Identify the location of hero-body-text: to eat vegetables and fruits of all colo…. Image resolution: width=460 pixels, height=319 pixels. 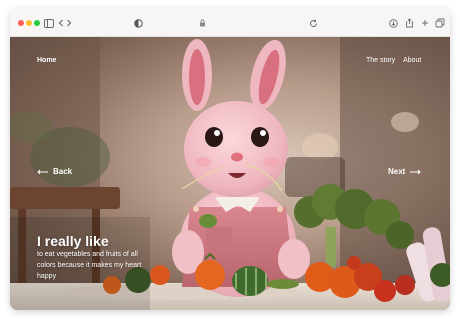
(89, 265).